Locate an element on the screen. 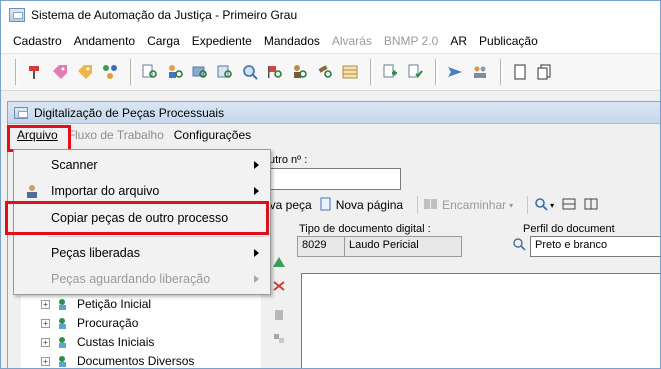  arquivo-highlight is located at coordinates (39, 138).